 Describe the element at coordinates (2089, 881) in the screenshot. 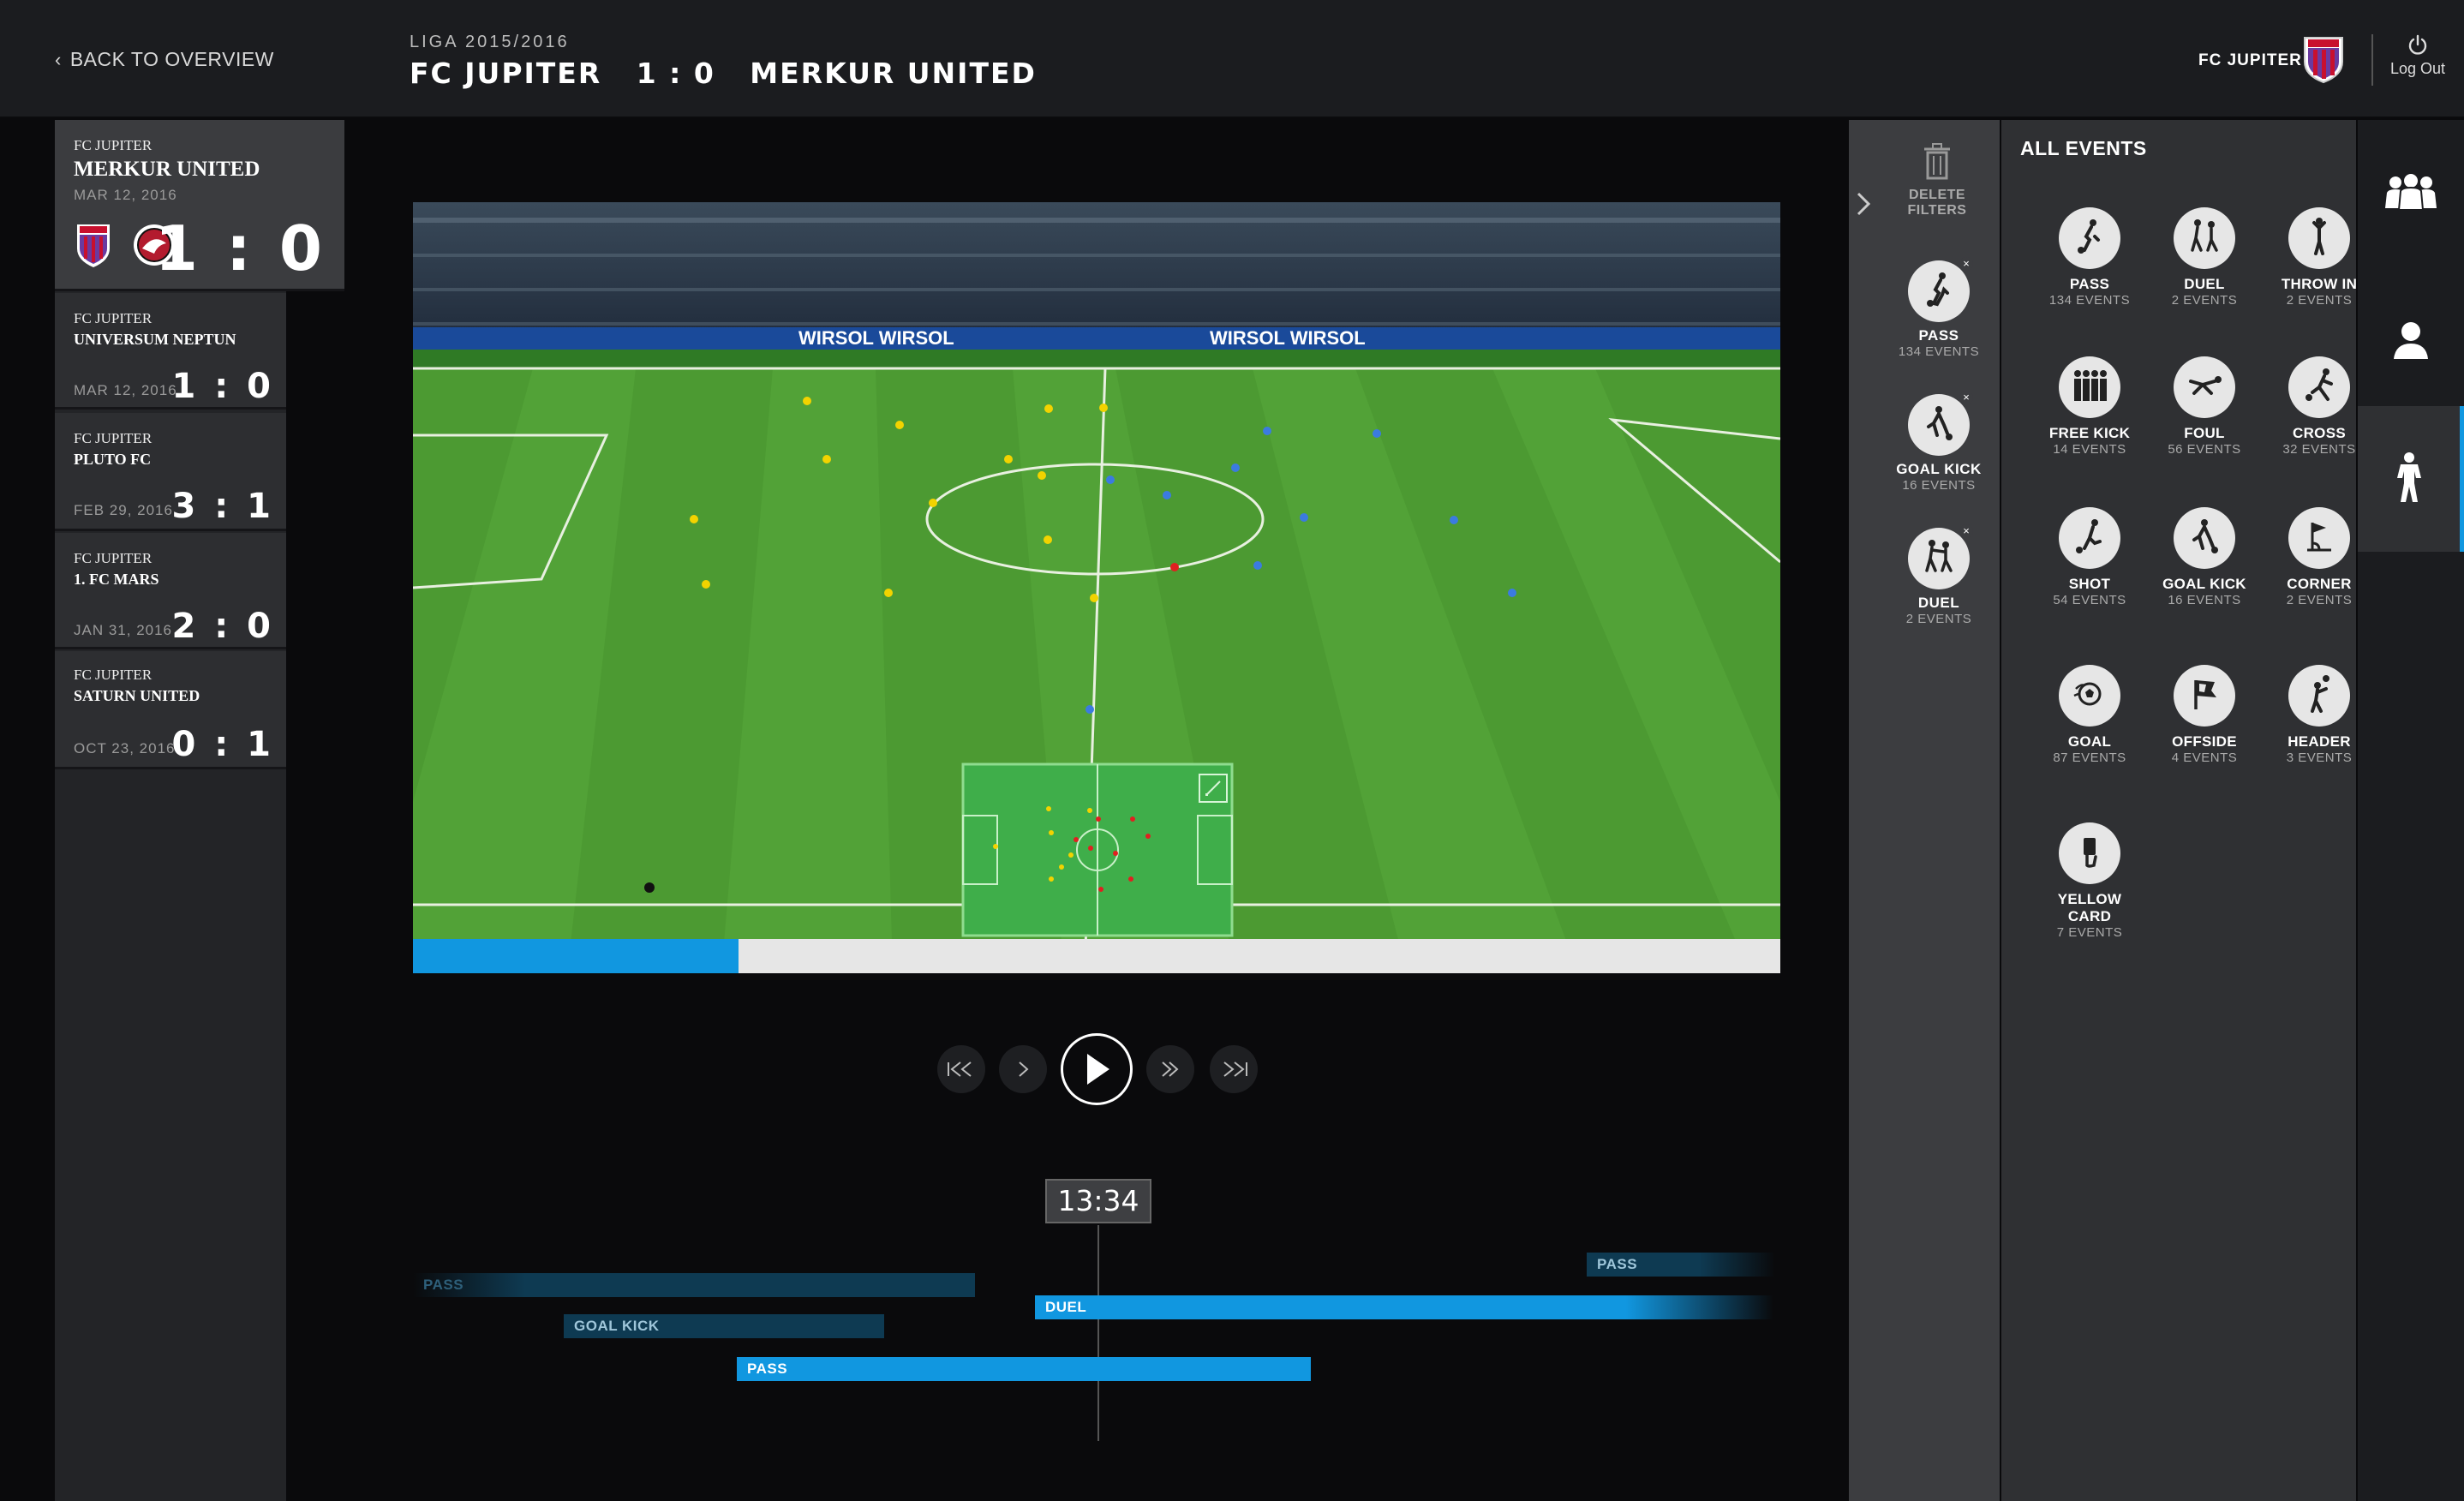

I see `event-filter-yellow-card: YELLOW CARD 7 EVENTS` at that location.